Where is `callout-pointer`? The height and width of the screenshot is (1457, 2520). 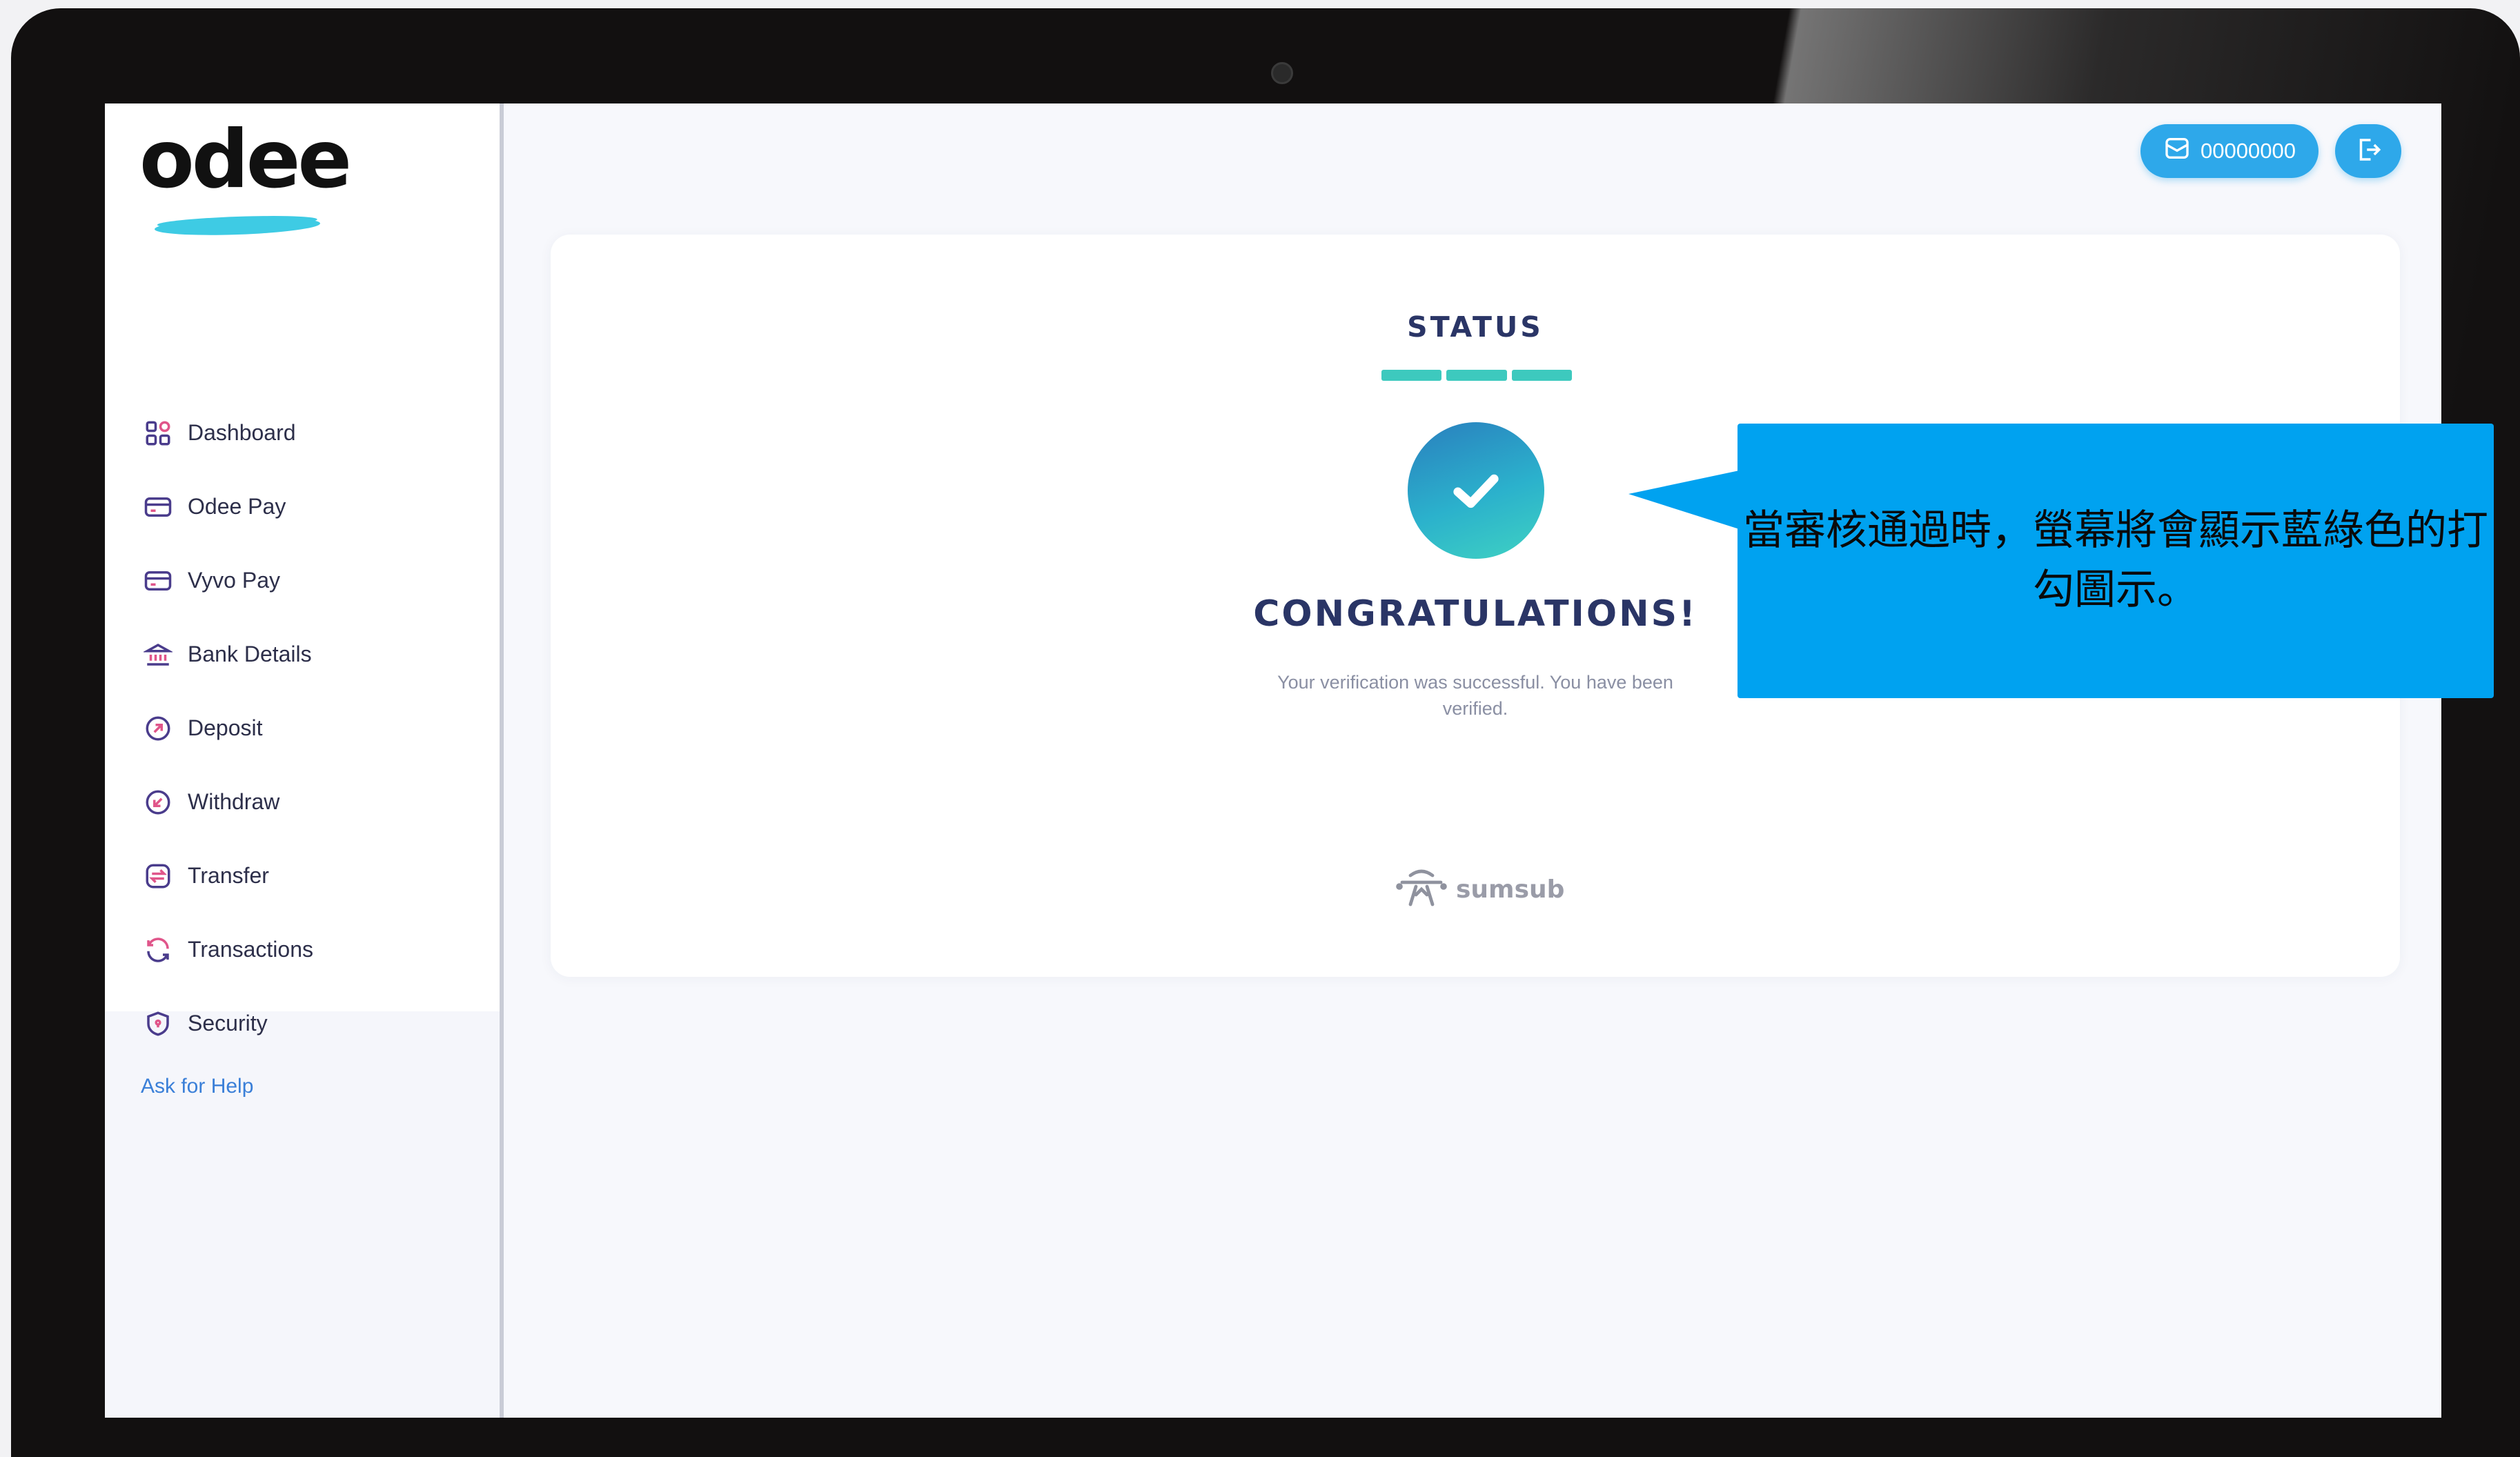
callout-pointer is located at coordinates (1687, 500).